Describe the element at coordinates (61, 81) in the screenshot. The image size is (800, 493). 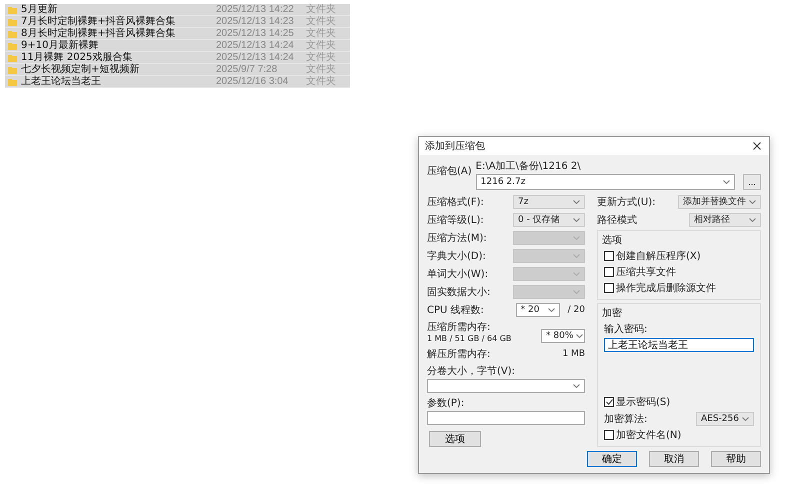
I see `file-name: 上老王论坛当老王` at that location.